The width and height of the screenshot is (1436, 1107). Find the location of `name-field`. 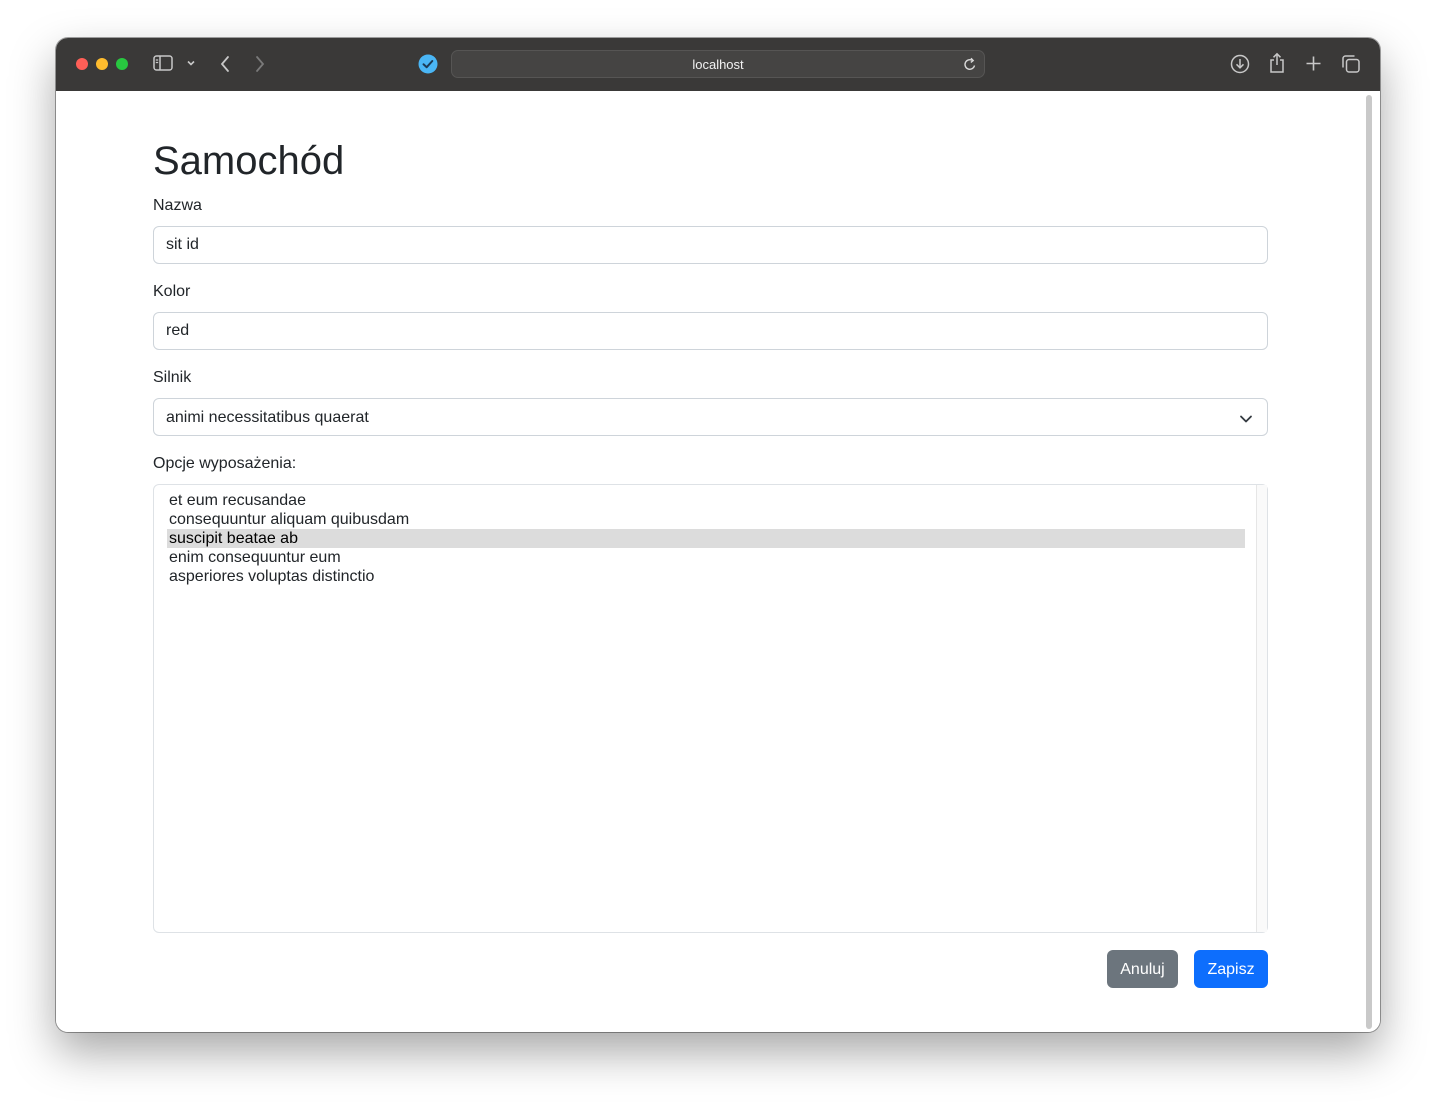

name-field is located at coordinates (710, 245).